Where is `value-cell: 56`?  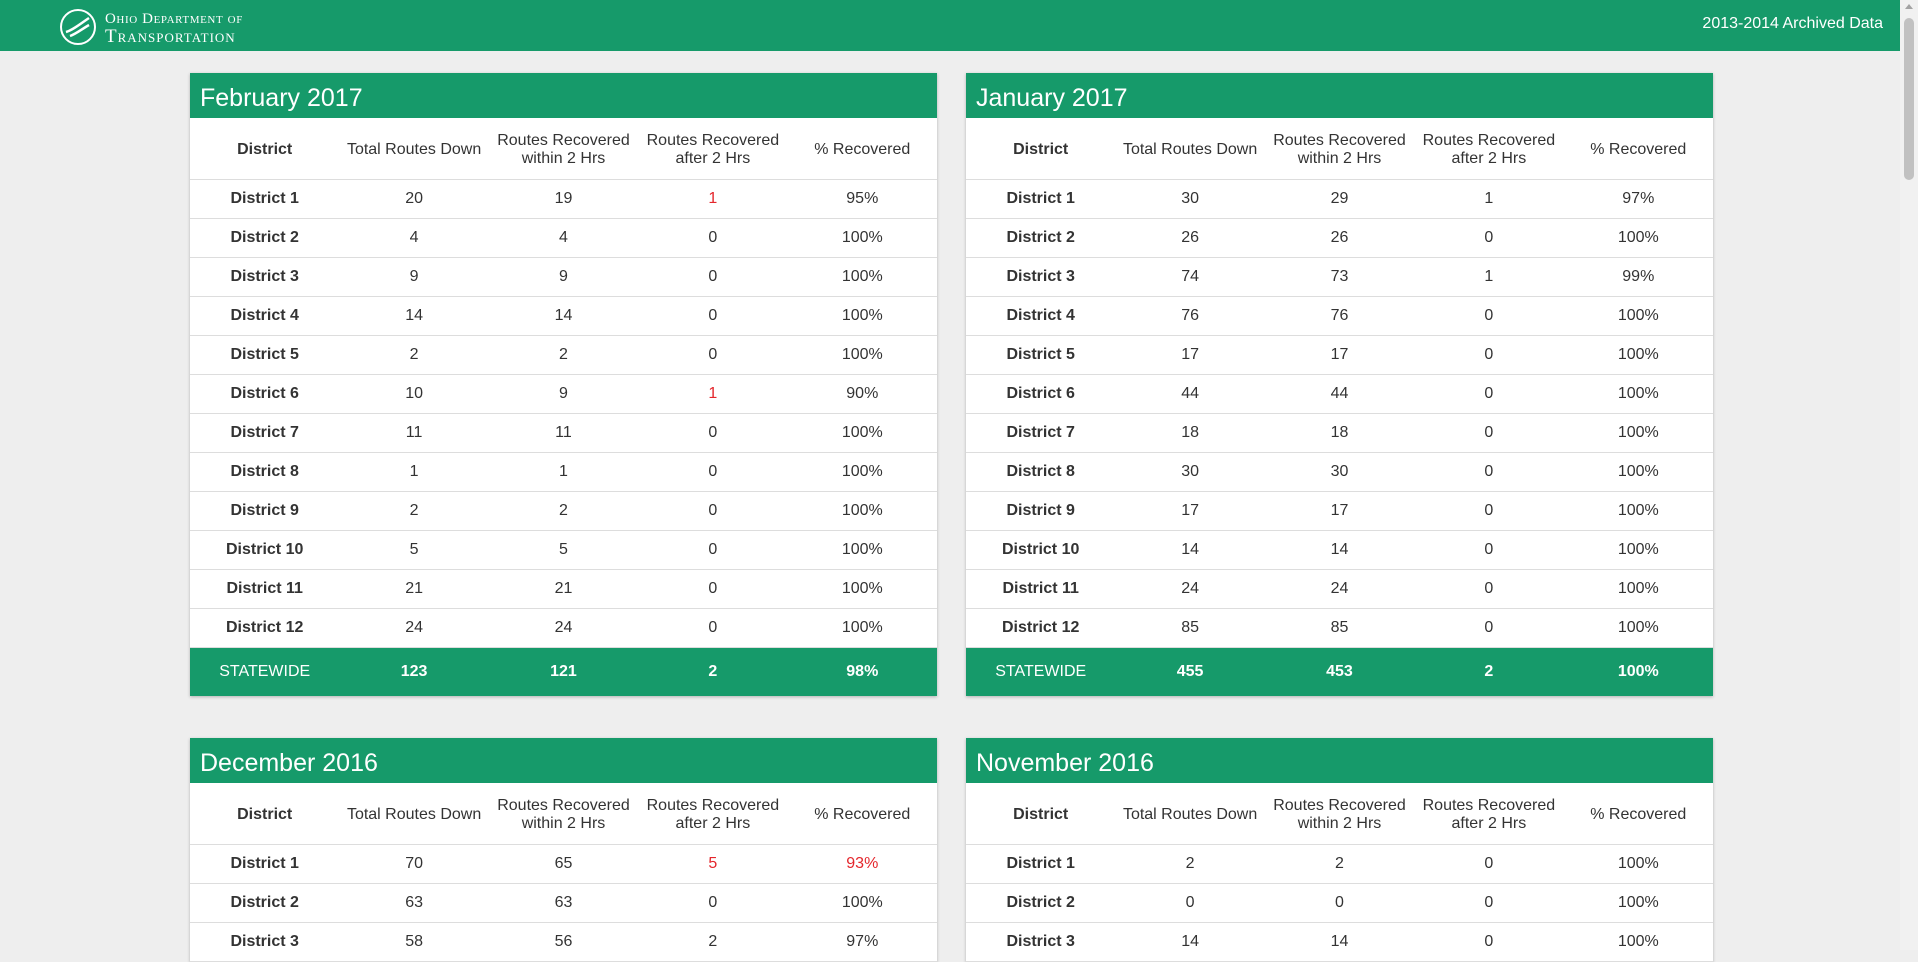 value-cell: 56 is located at coordinates (563, 942).